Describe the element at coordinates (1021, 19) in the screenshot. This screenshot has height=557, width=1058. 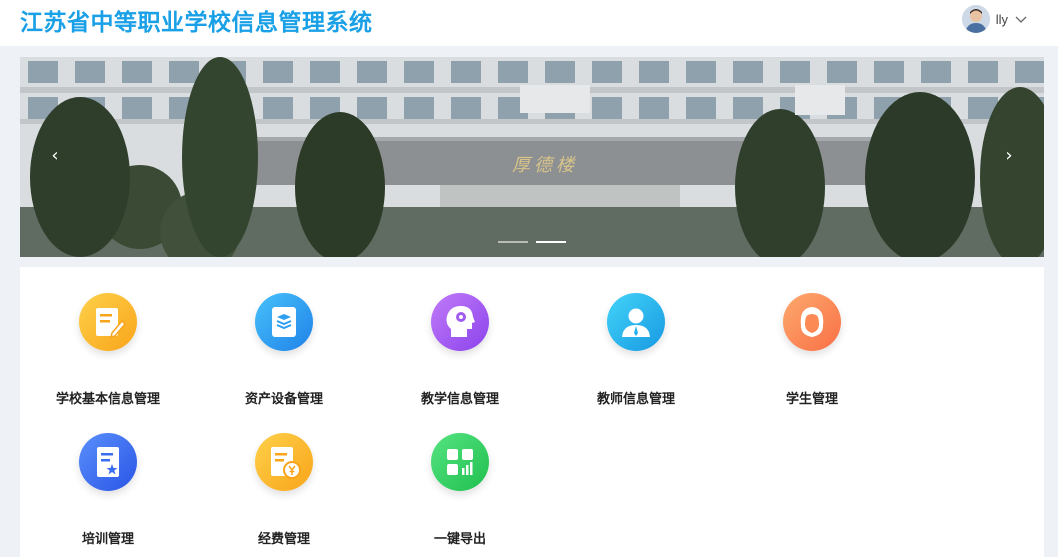
I see `chevron-down-icon` at that location.